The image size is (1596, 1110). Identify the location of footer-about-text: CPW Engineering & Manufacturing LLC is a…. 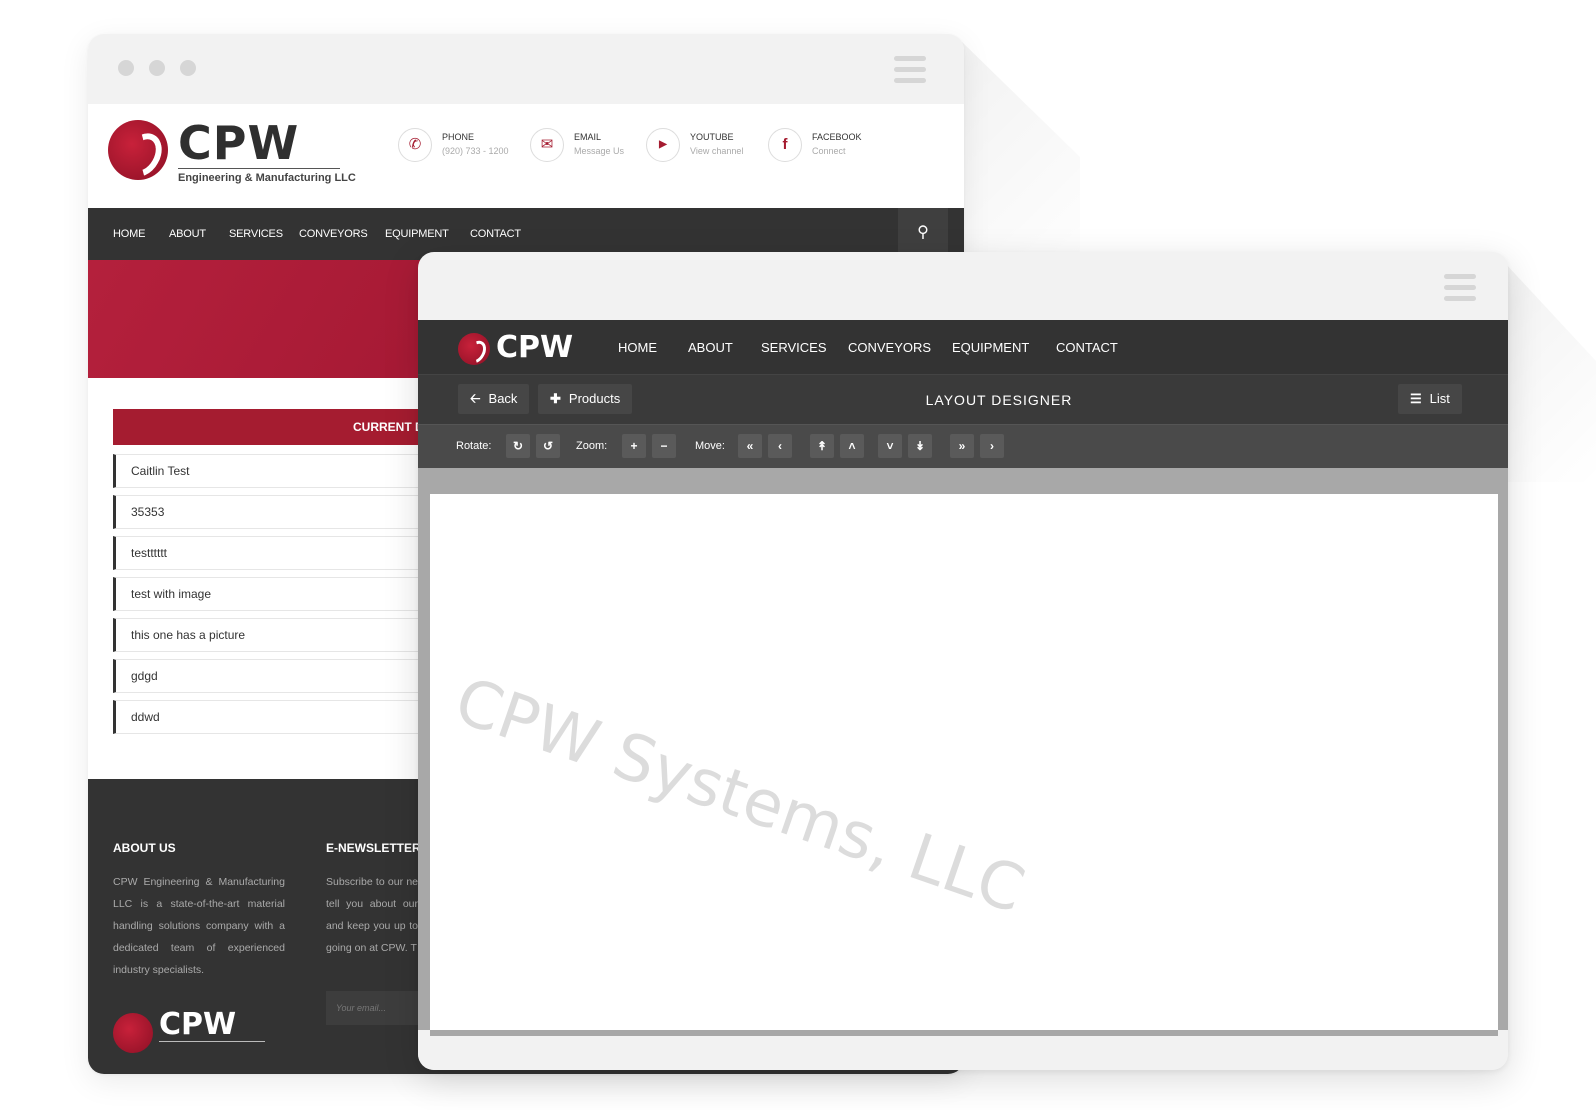
(199, 926).